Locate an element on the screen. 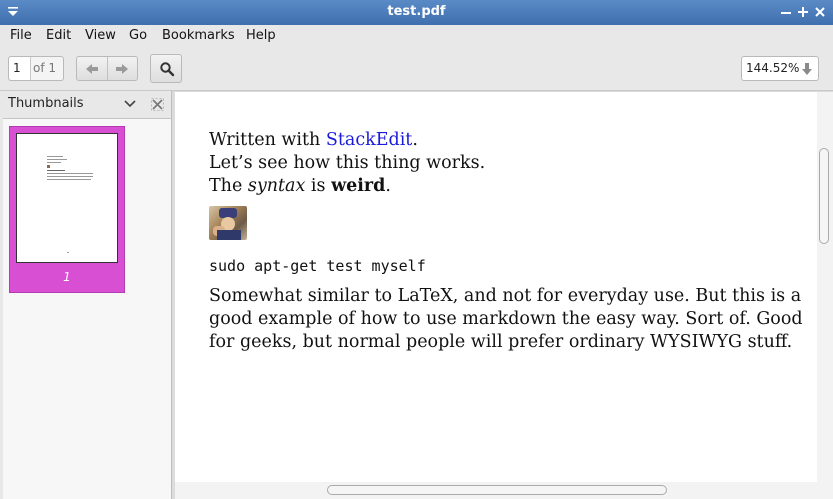  doc-line-1: Written with StackEdit. is located at coordinates (313, 140).